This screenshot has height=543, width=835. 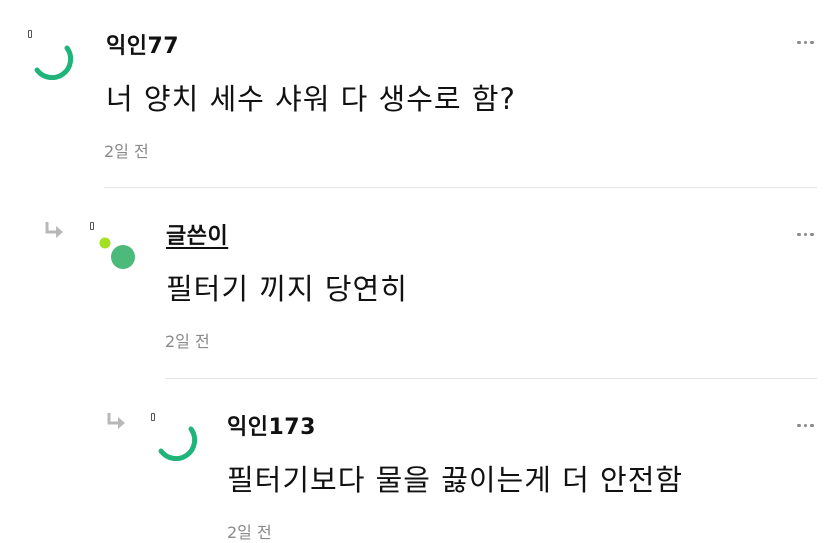 What do you see at coordinates (455, 480) in the screenshot?
I see `comment-text: 필터기보다 물을 끓이는게 더 안전함` at bounding box center [455, 480].